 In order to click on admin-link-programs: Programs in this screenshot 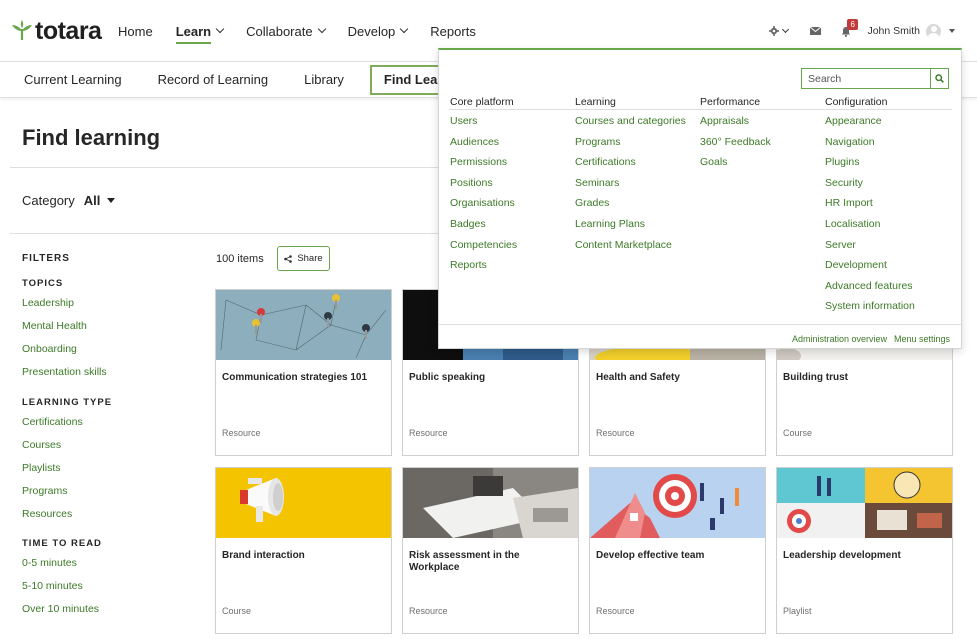, I will do `click(598, 142)`.